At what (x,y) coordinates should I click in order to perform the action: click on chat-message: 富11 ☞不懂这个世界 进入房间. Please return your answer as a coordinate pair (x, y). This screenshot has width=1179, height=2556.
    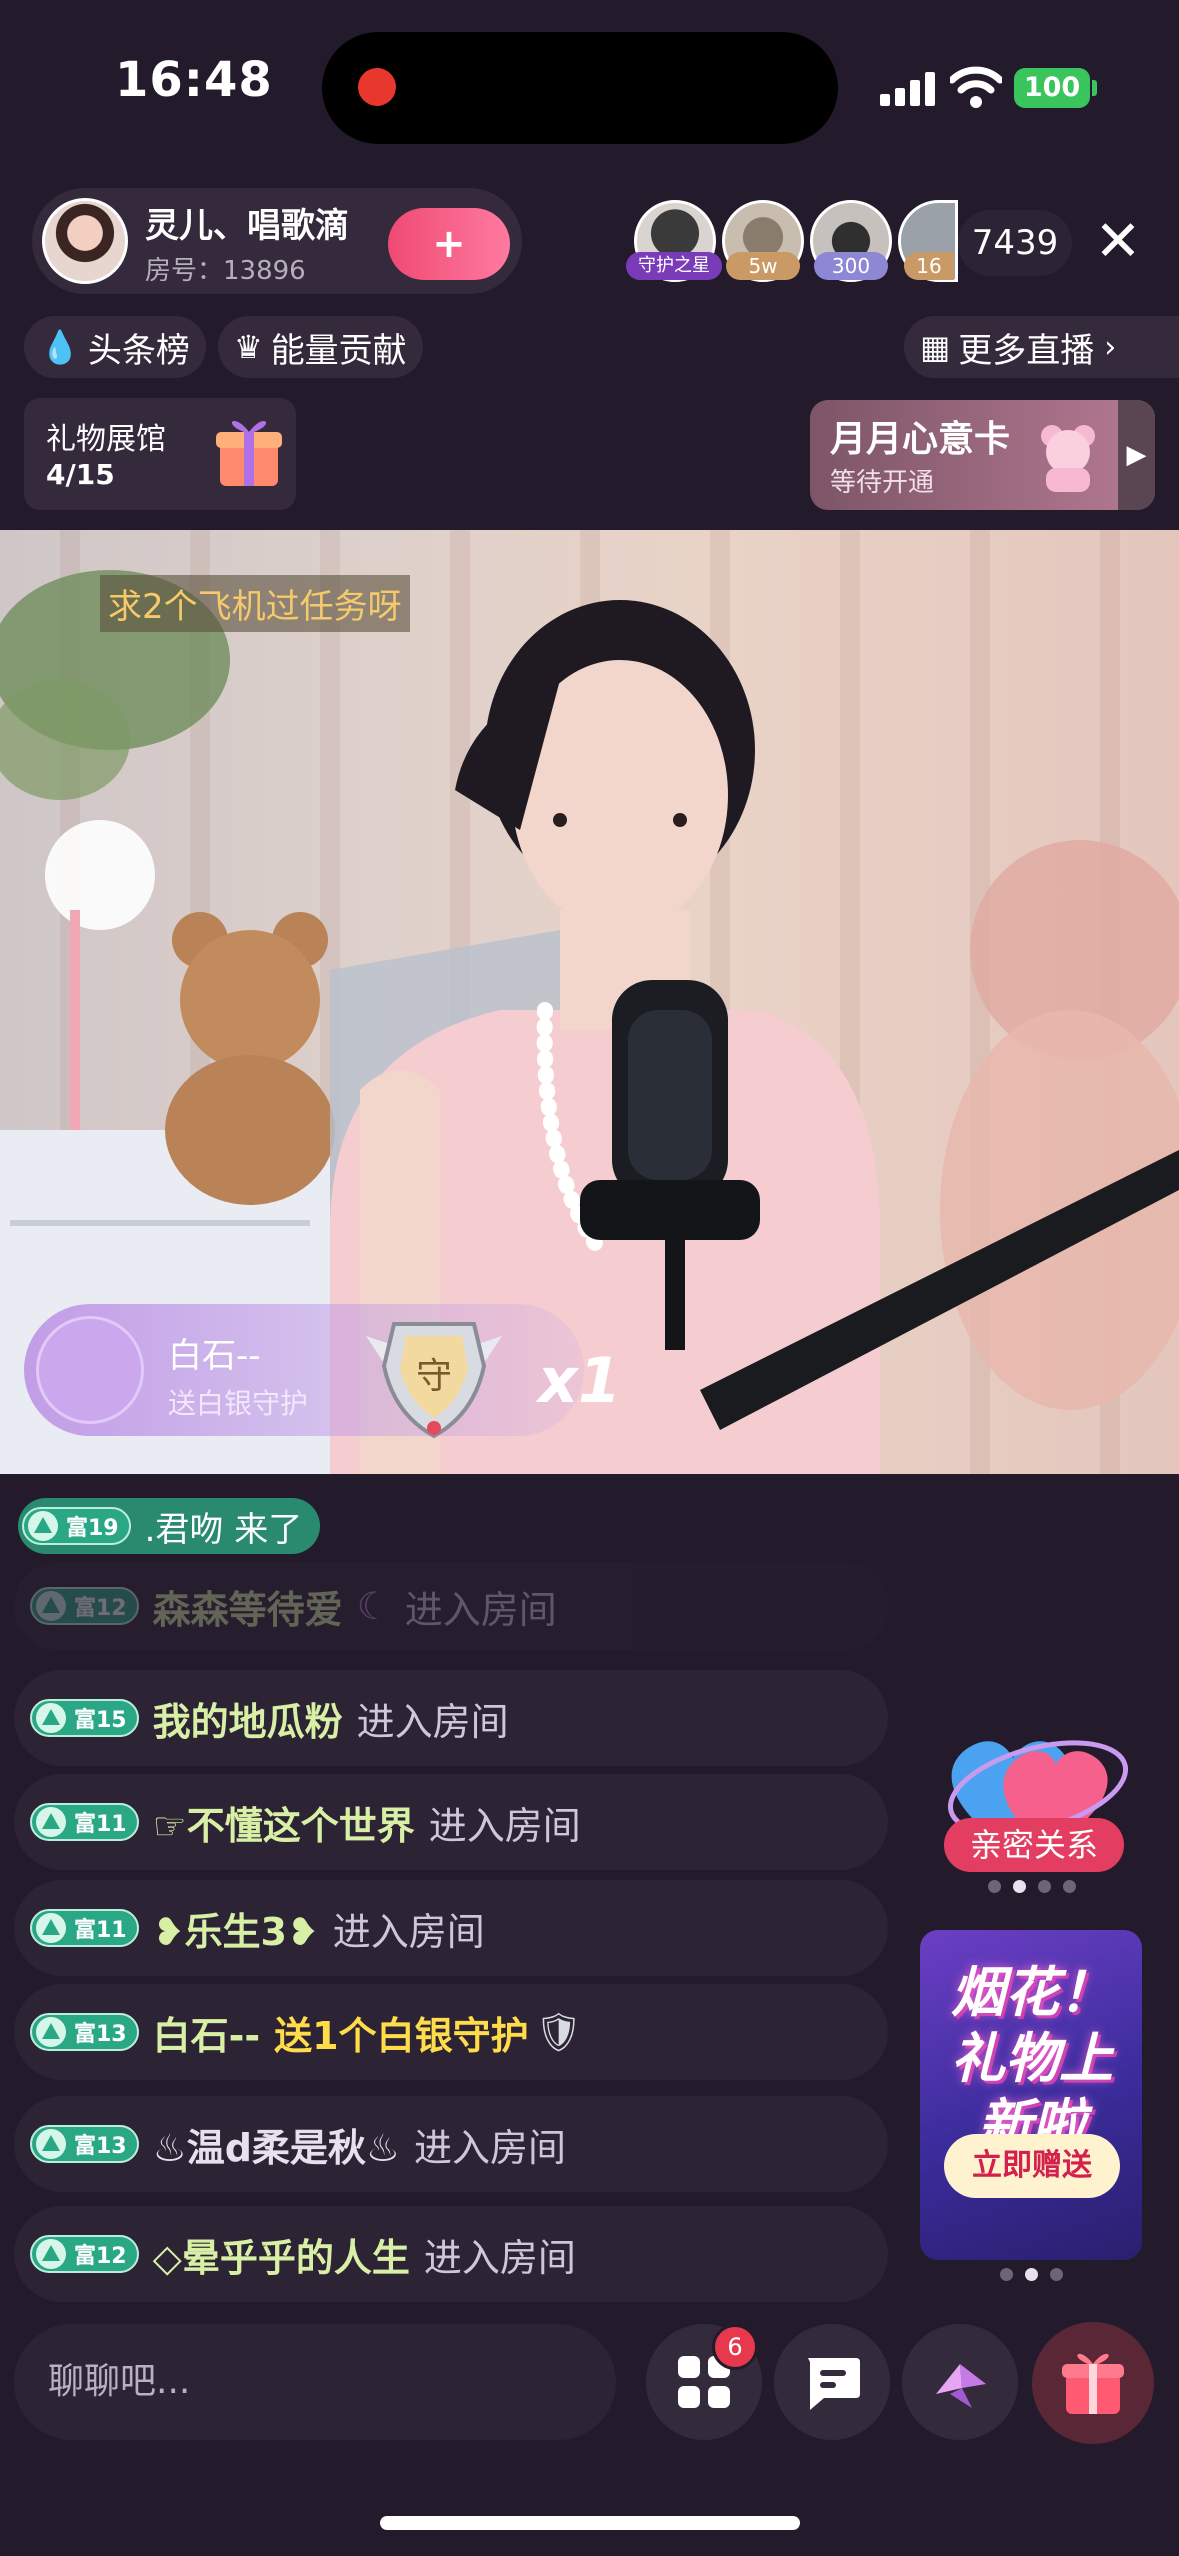
    Looking at the image, I should click on (451, 1822).